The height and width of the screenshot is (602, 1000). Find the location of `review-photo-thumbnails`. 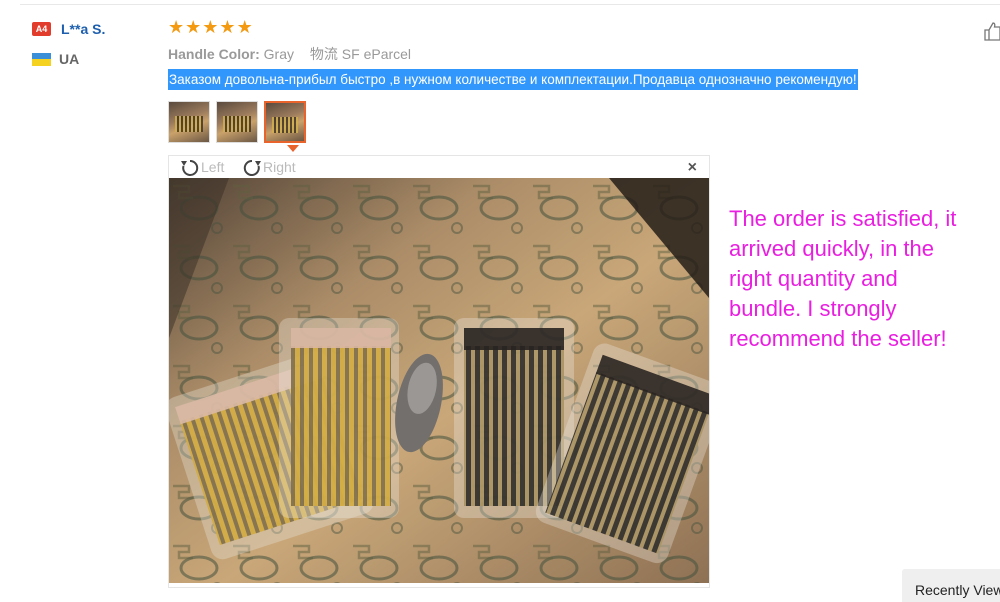

review-photo-thumbnails is located at coordinates (237, 122).